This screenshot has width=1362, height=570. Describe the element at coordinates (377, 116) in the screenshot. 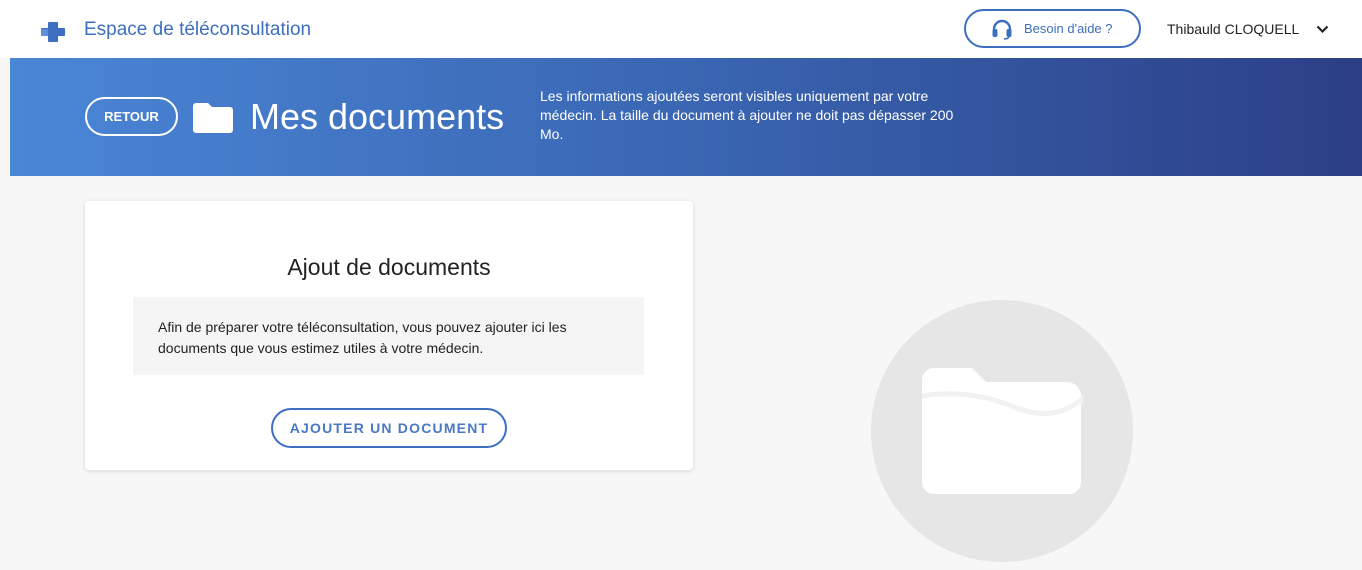

I see `page-title: Mes documents` at that location.